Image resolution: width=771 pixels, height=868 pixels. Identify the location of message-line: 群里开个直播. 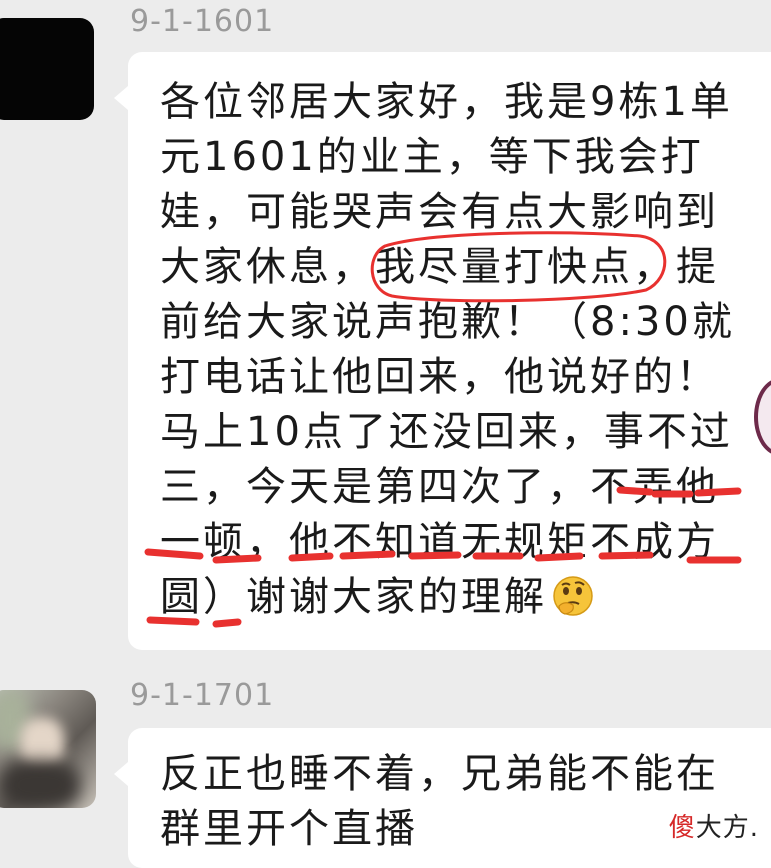
(289, 829).